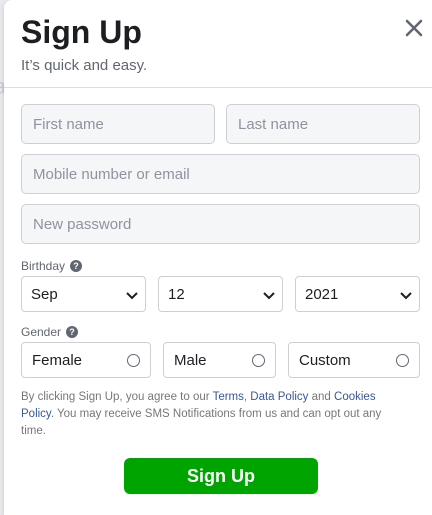 Image resolution: width=432 pixels, height=515 pixels. I want to click on terms-conjunction: and, so click(321, 397).